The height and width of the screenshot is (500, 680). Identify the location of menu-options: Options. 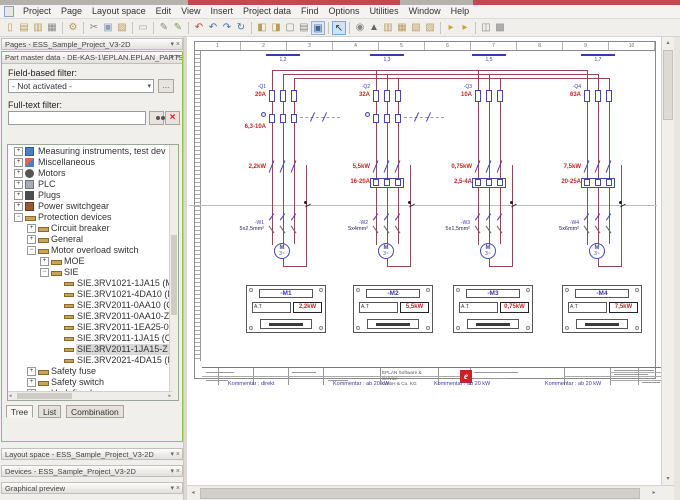
(344, 11).